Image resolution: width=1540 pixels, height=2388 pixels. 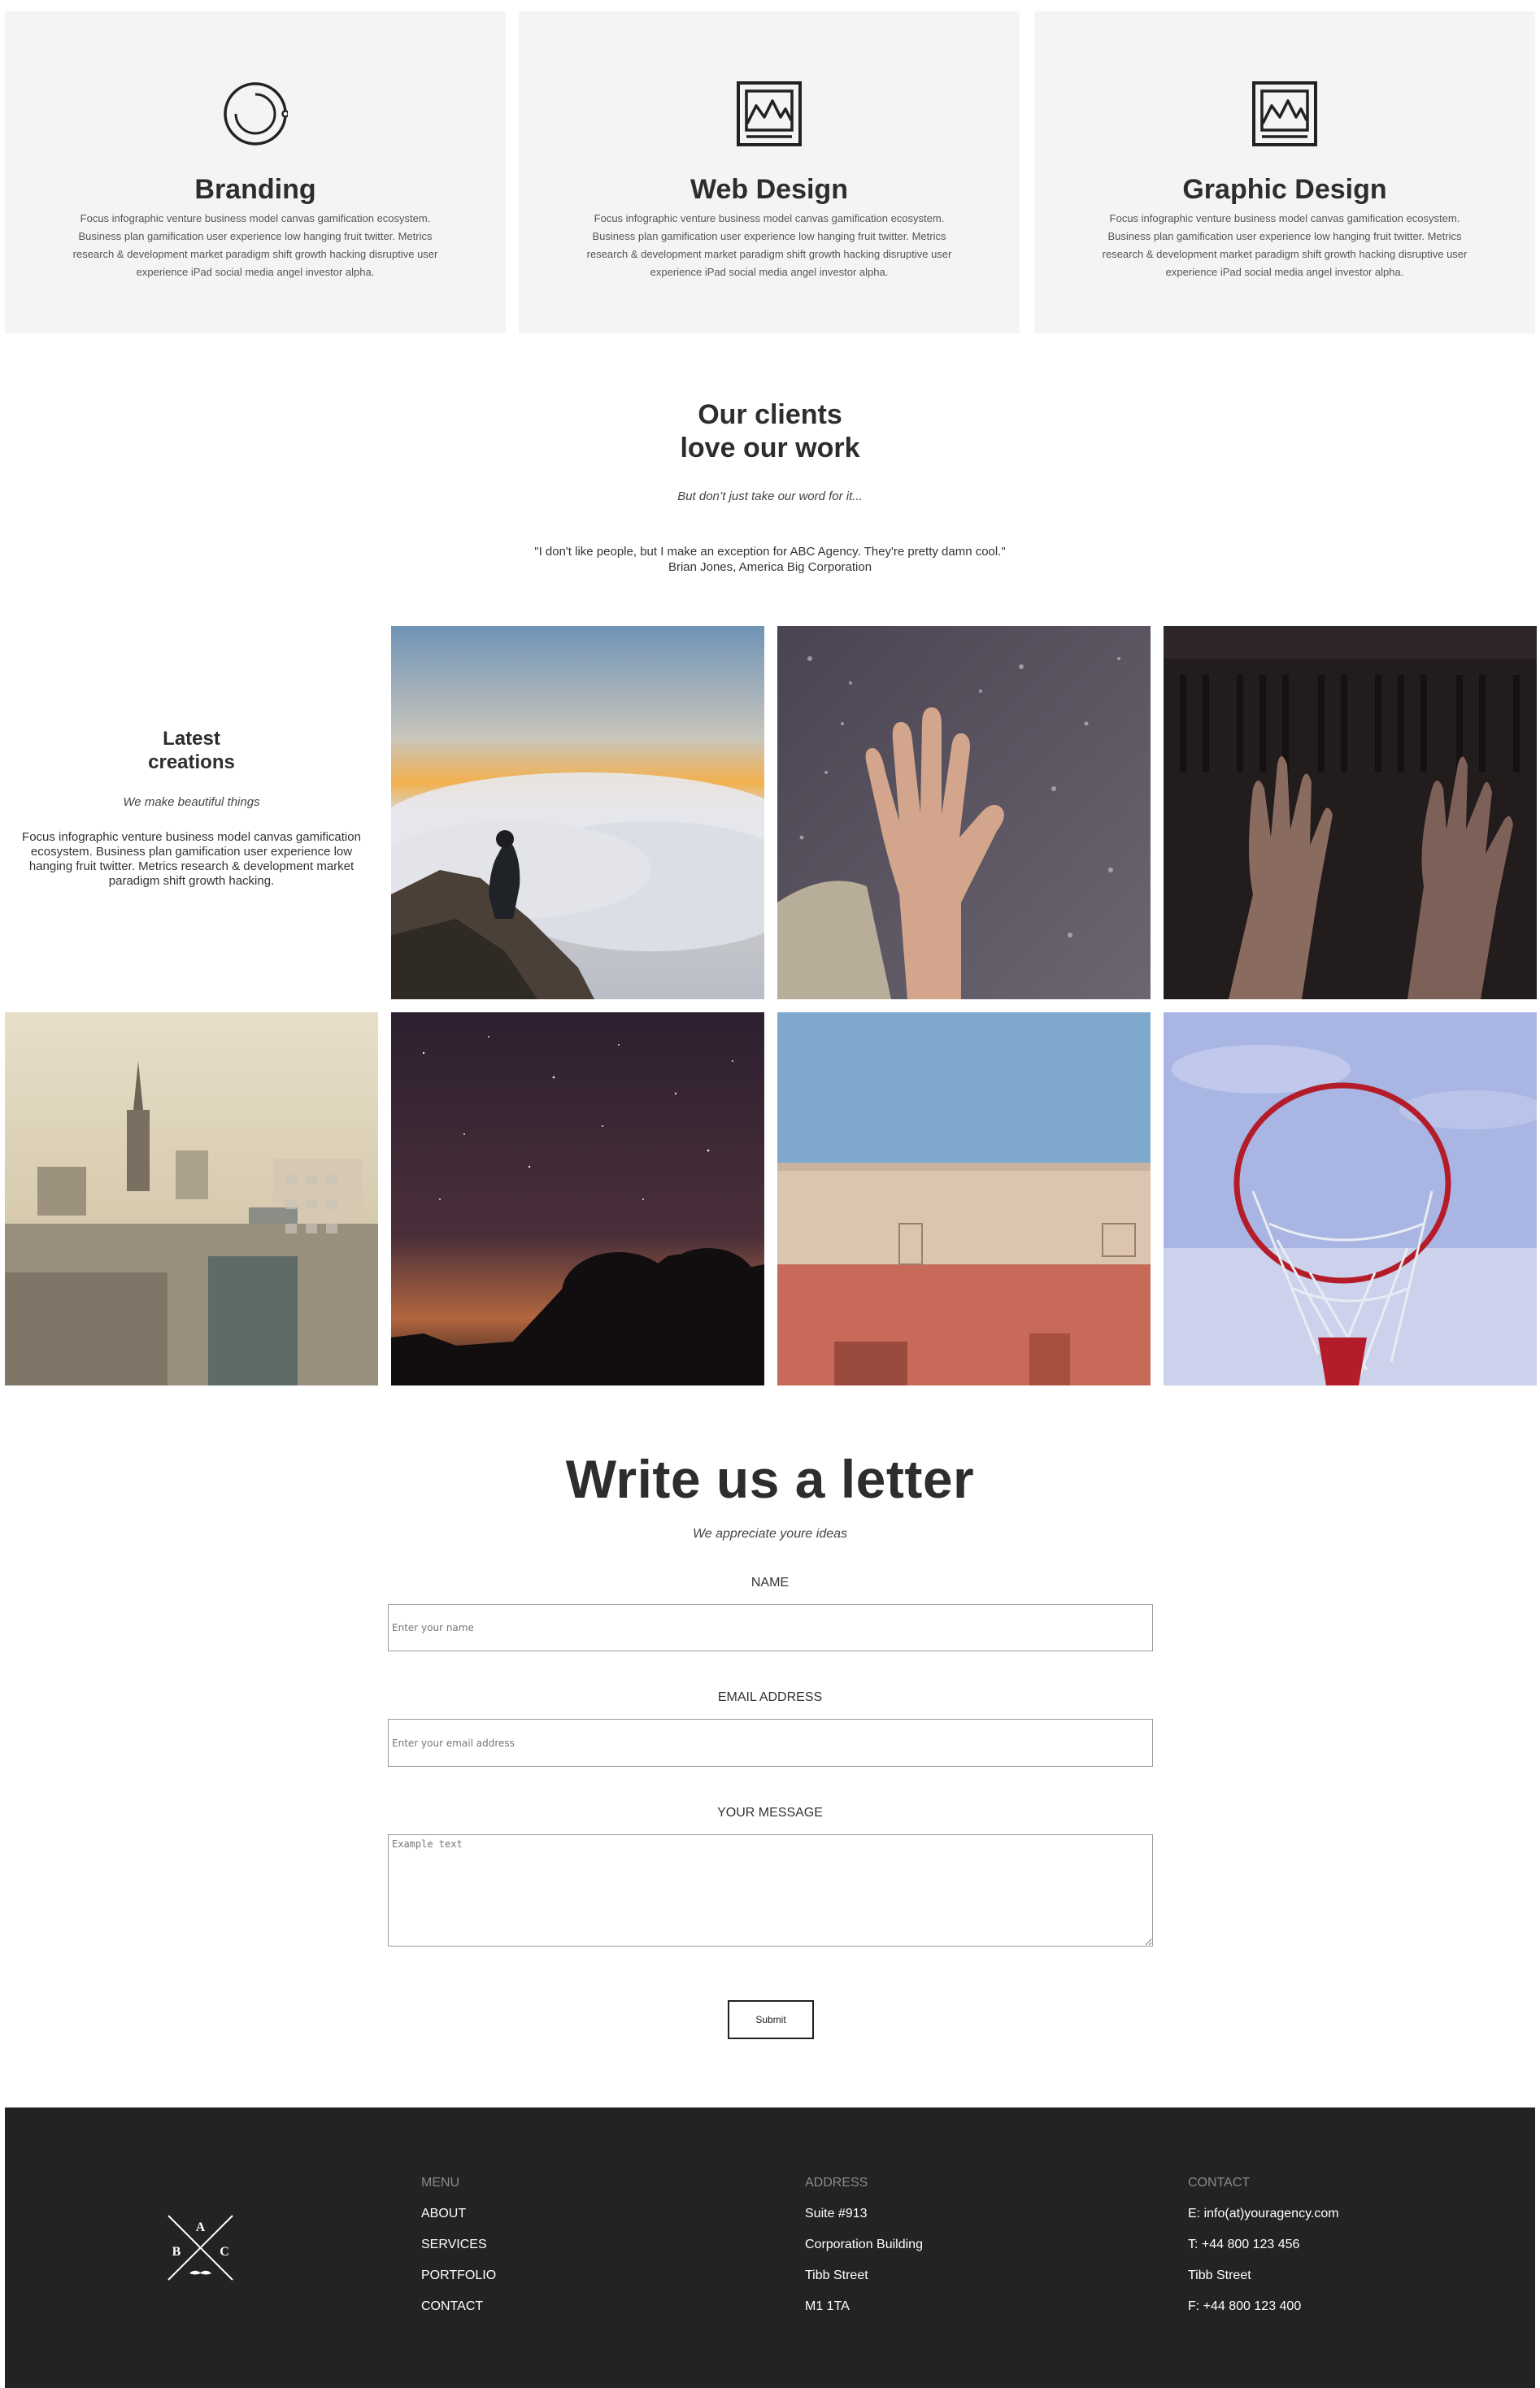 I want to click on person-above-clouds-photo, so click(x=577, y=812).